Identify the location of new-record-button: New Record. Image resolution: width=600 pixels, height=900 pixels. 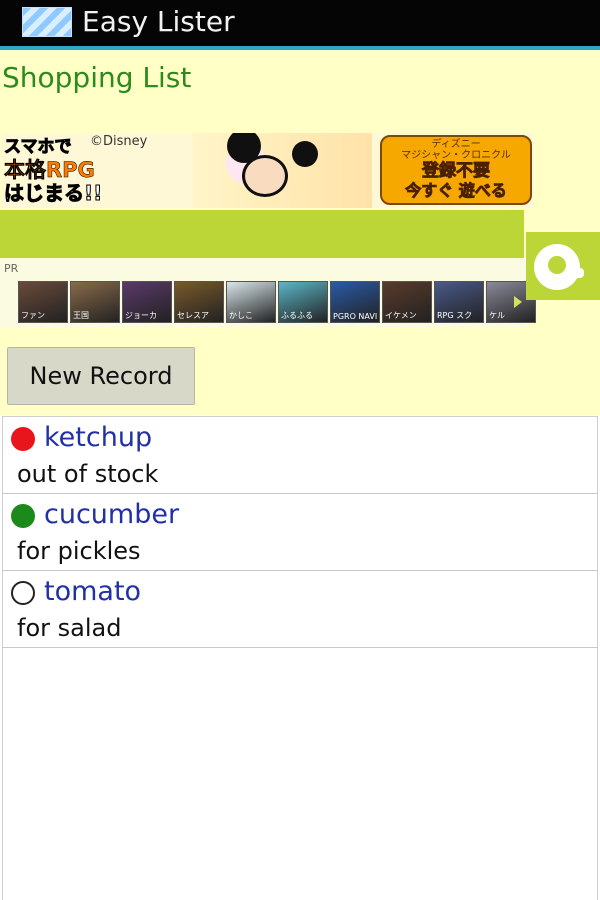
(101, 376).